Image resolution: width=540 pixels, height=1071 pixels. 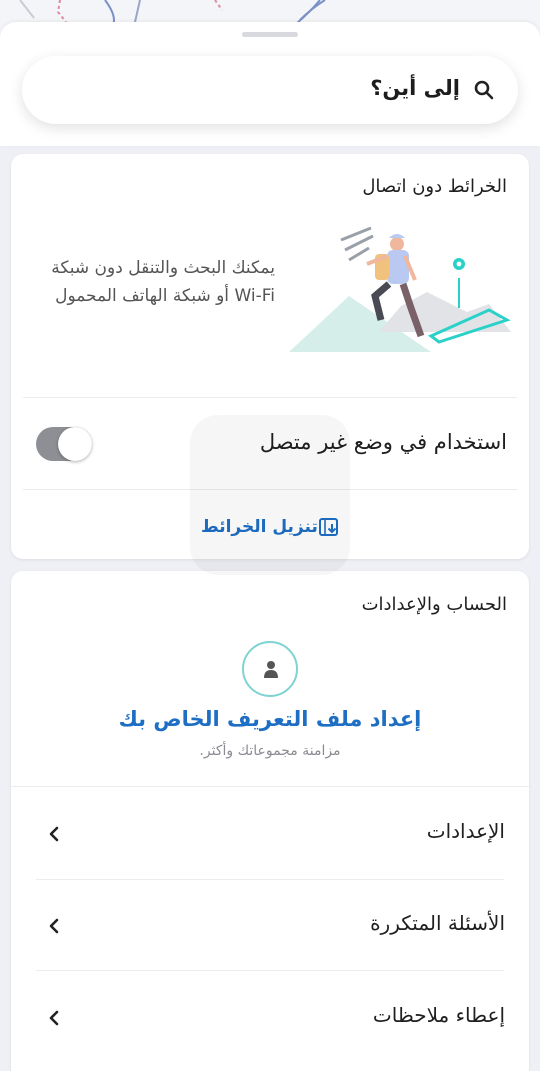 I want to click on offline-mode-toggle, so click(x=64, y=444).